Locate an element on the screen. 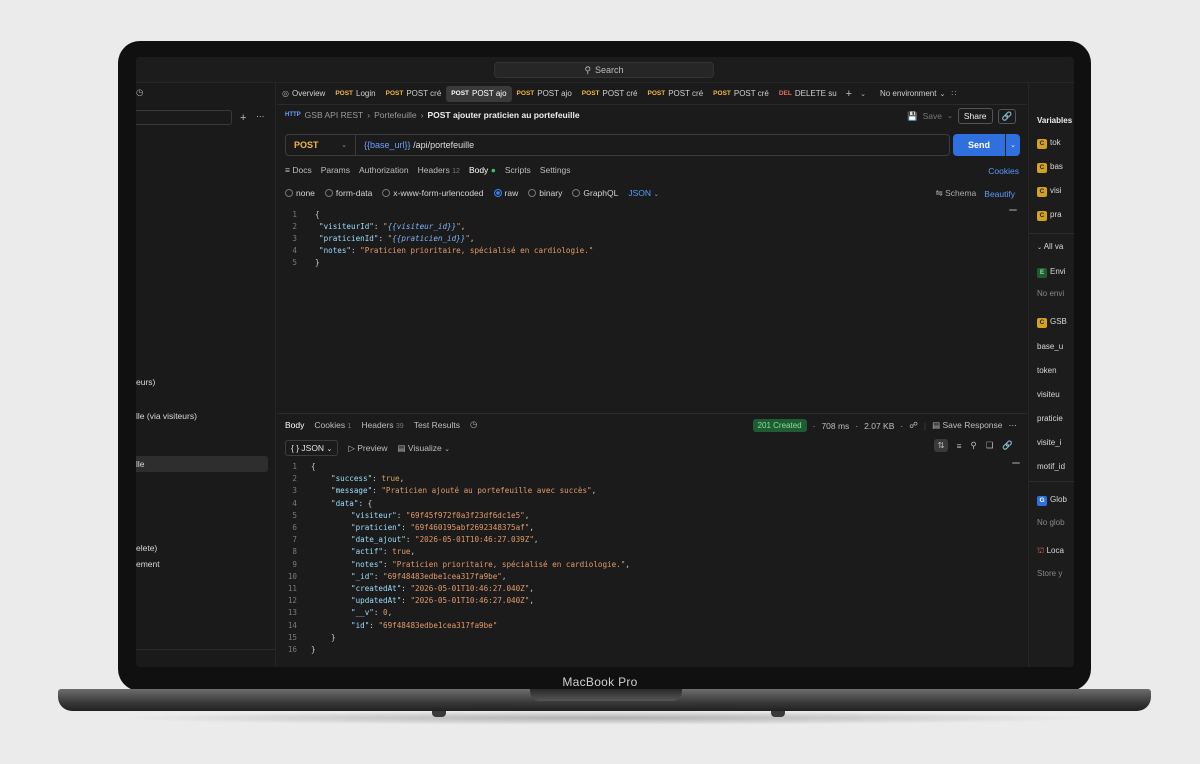 This screenshot has width=1200, height=764. variable-name: token is located at coordinates (1047, 370).